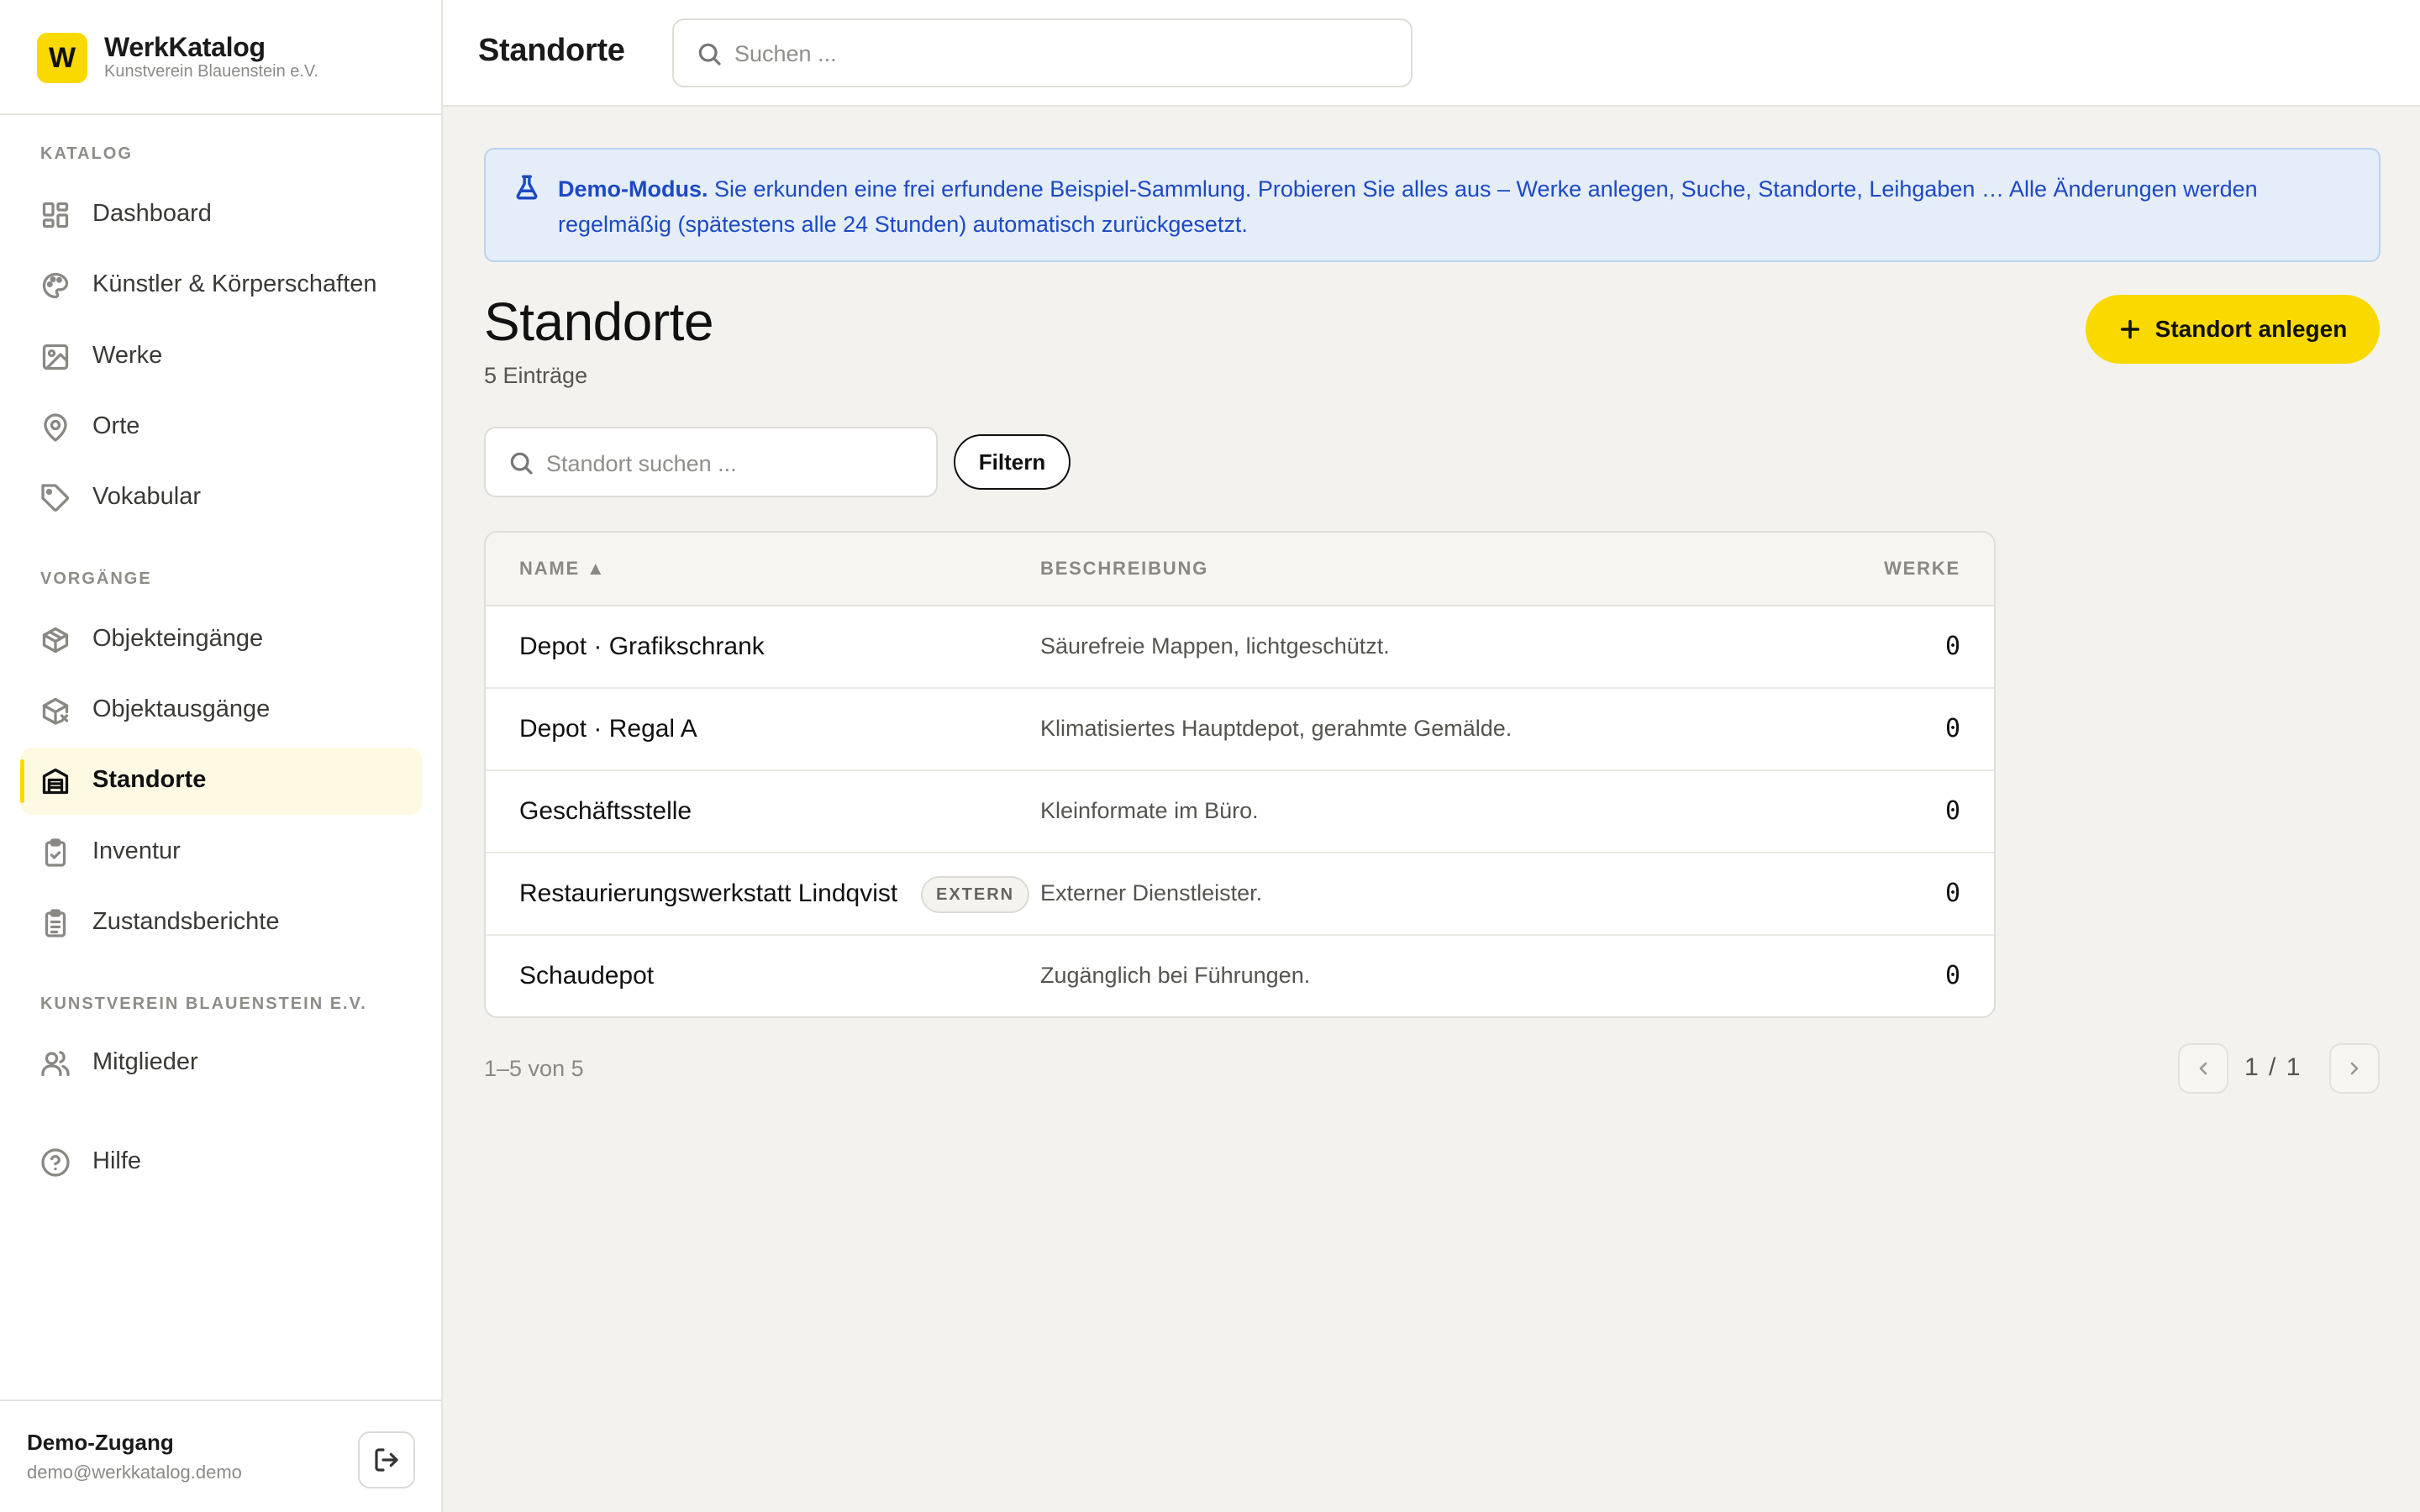 This screenshot has height=1512, width=2420. Describe the element at coordinates (55, 1063) in the screenshot. I see `users-icon` at that location.